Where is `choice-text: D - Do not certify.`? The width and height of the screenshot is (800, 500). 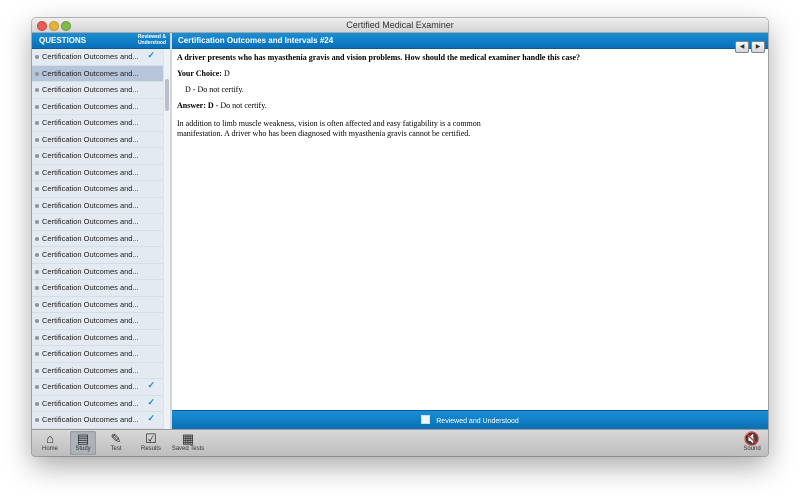
choice-text: D - Do not certify. is located at coordinates (214, 89).